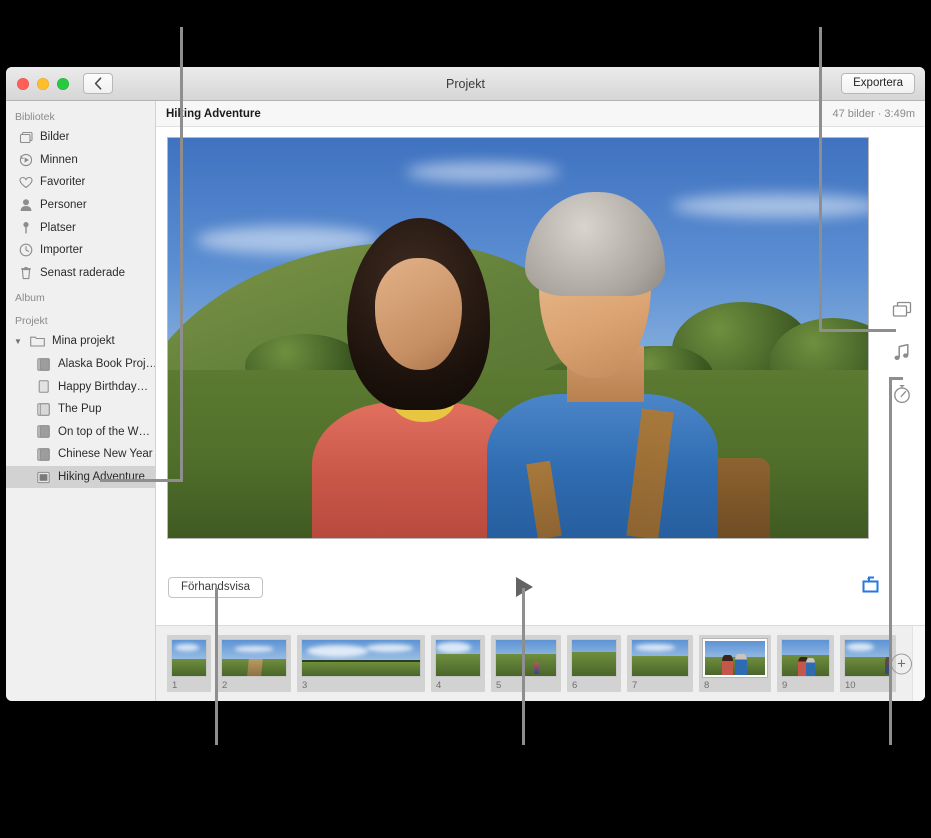 Image resolution: width=931 pixels, height=838 pixels. What do you see at coordinates (254, 667) in the screenshot?
I see `trail-path` at bounding box center [254, 667].